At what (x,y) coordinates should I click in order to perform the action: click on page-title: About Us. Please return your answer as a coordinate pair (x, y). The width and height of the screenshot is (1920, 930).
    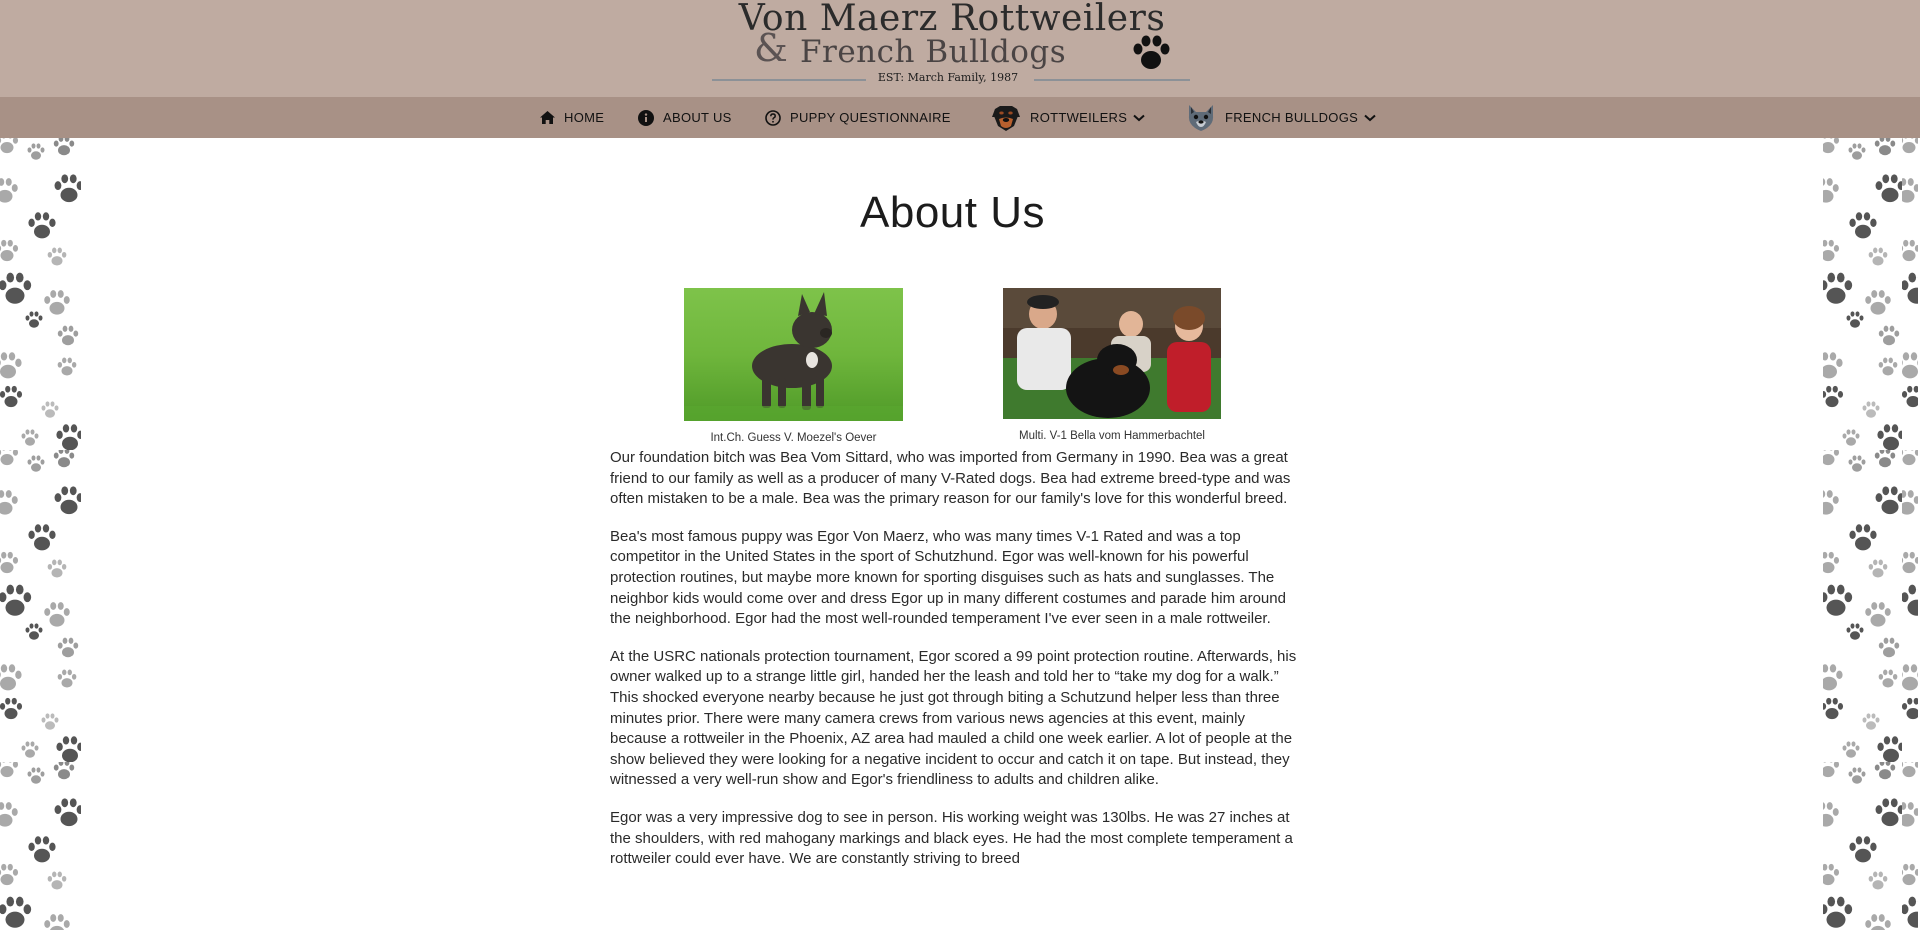
    Looking at the image, I should click on (952, 212).